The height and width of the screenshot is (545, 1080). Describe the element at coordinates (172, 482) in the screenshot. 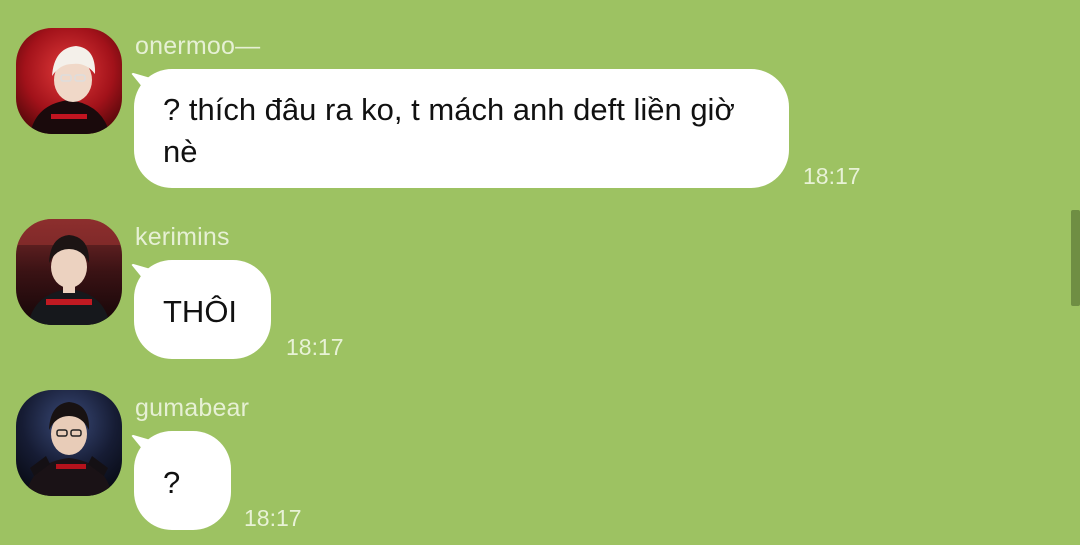

I see `message-text: ?` at that location.